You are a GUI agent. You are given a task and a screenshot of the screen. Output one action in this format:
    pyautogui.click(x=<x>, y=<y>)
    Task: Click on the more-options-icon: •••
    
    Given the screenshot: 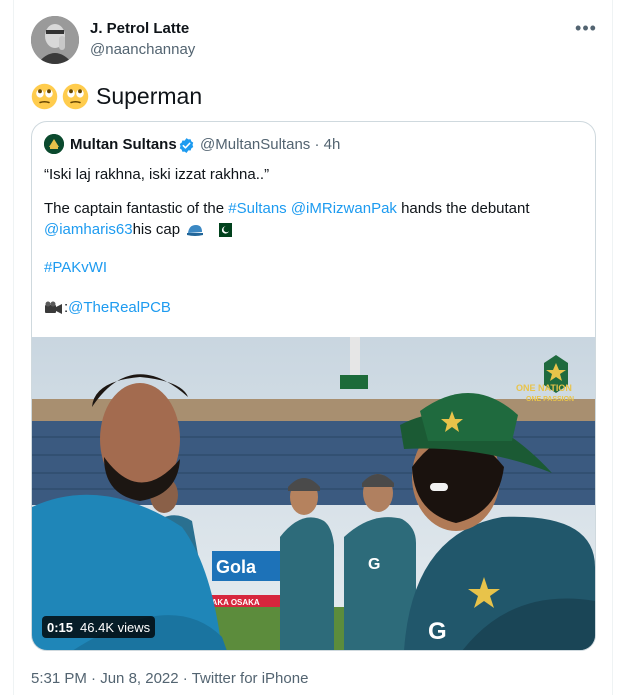 What is the action you would take?
    pyautogui.click(x=586, y=28)
    